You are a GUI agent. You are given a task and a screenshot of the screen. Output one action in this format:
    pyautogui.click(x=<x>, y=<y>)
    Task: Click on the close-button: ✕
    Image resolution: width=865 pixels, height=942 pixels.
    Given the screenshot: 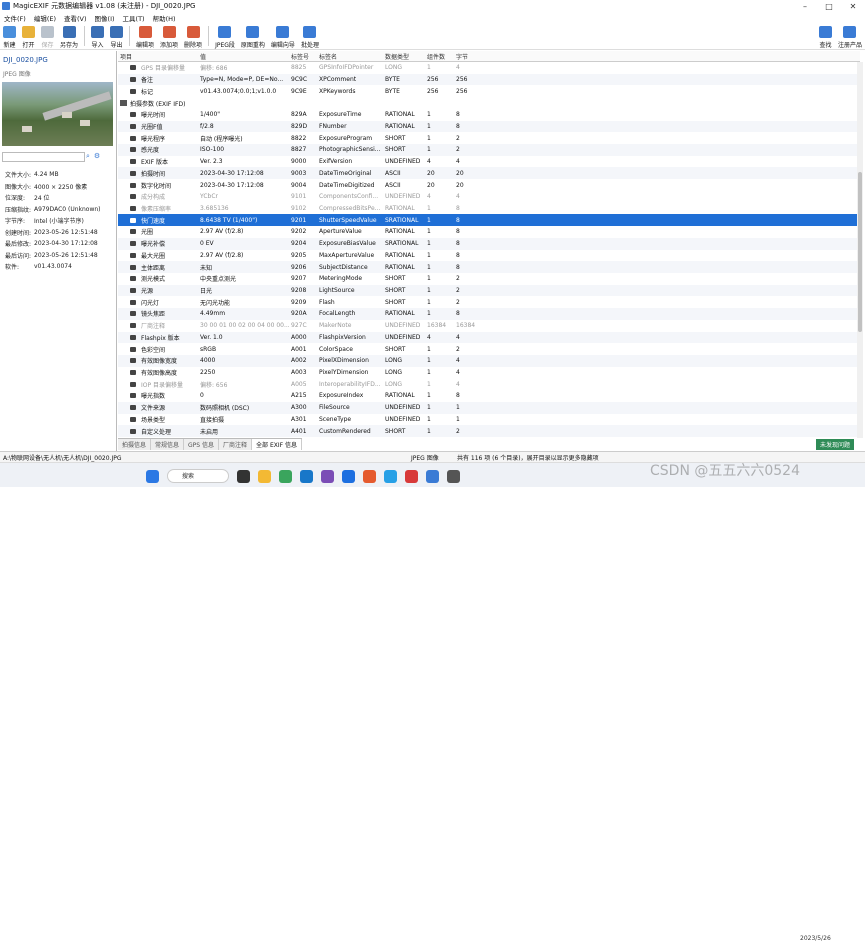 What is the action you would take?
    pyautogui.click(x=853, y=6)
    